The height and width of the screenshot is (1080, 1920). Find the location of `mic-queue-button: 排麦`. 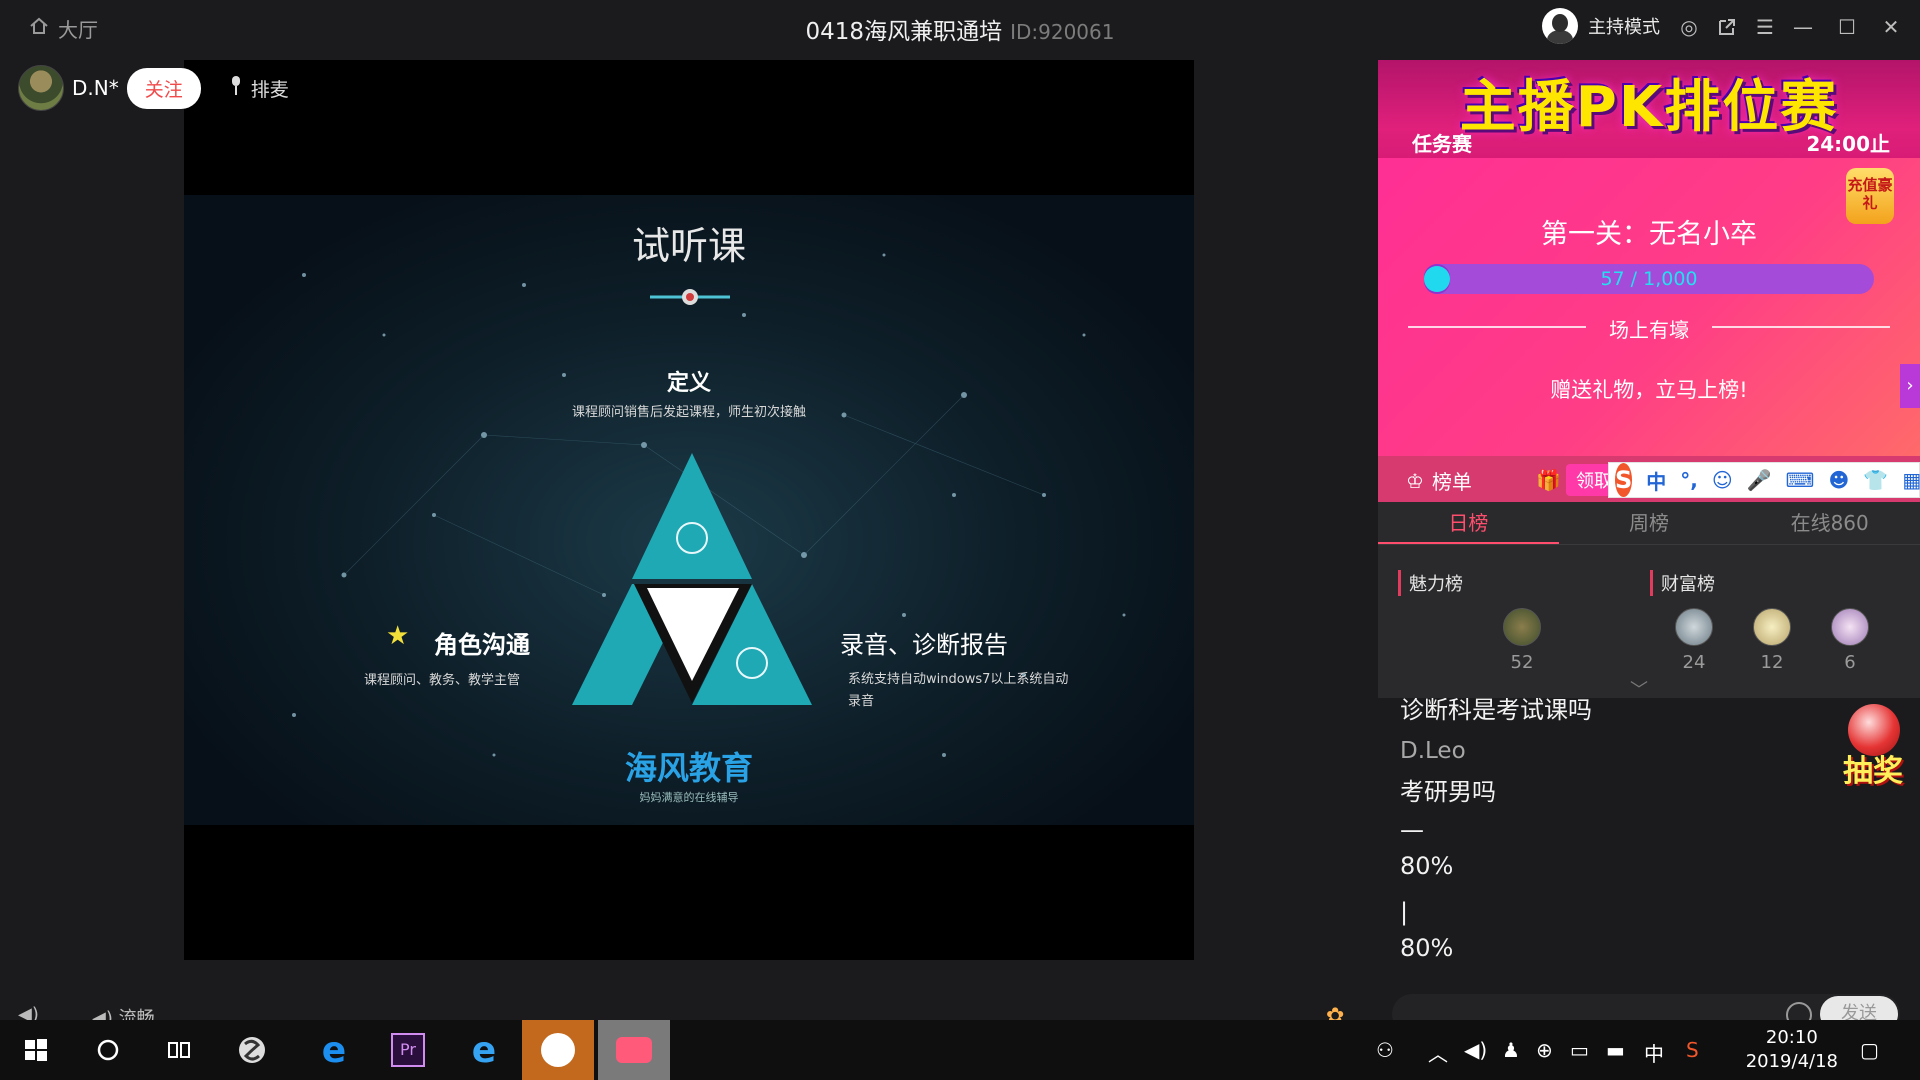

mic-queue-button: 排麦 is located at coordinates (259, 88).